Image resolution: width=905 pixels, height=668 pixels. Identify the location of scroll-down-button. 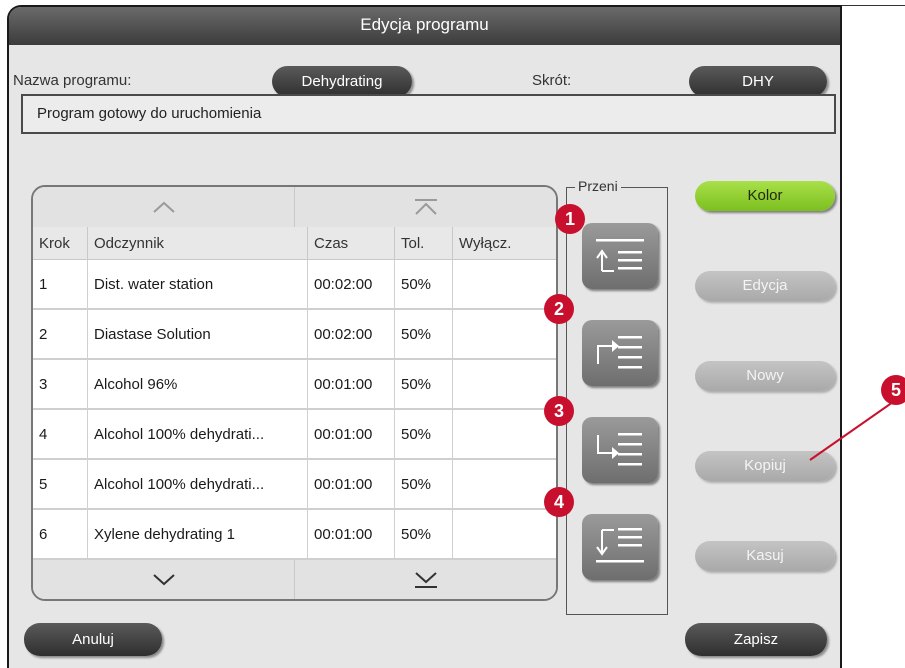
(163, 579).